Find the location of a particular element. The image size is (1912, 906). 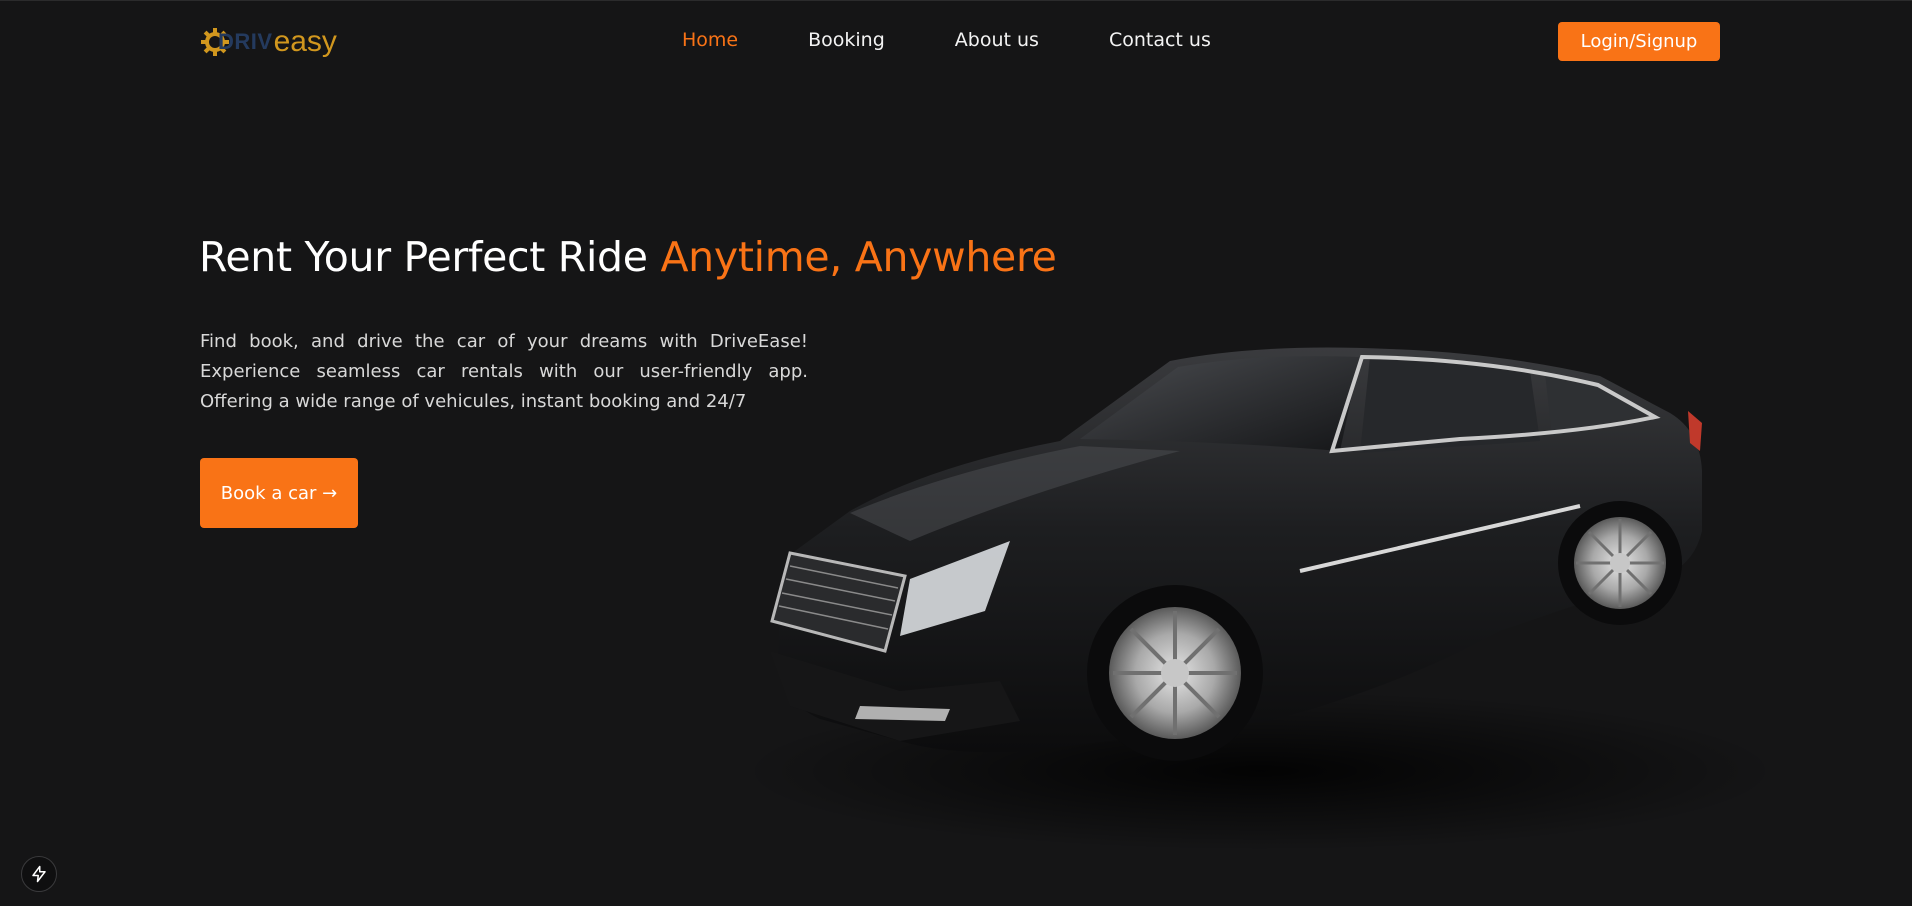

hero-title: Rent Your Perfect Ride Anytime, Anywhere is located at coordinates (628, 257).